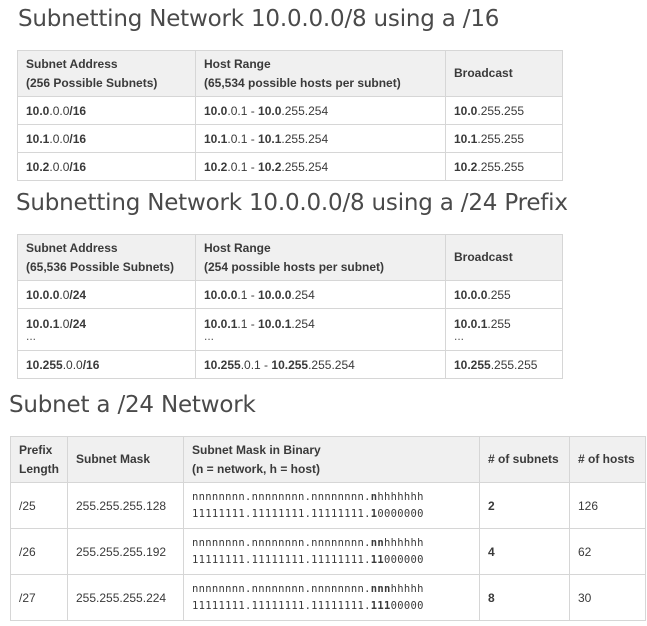 The image size is (647, 626). What do you see at coordinates (248, 294) in the screenshot?
I see `host-plain: .1 -` at bounding box center [248, 294].